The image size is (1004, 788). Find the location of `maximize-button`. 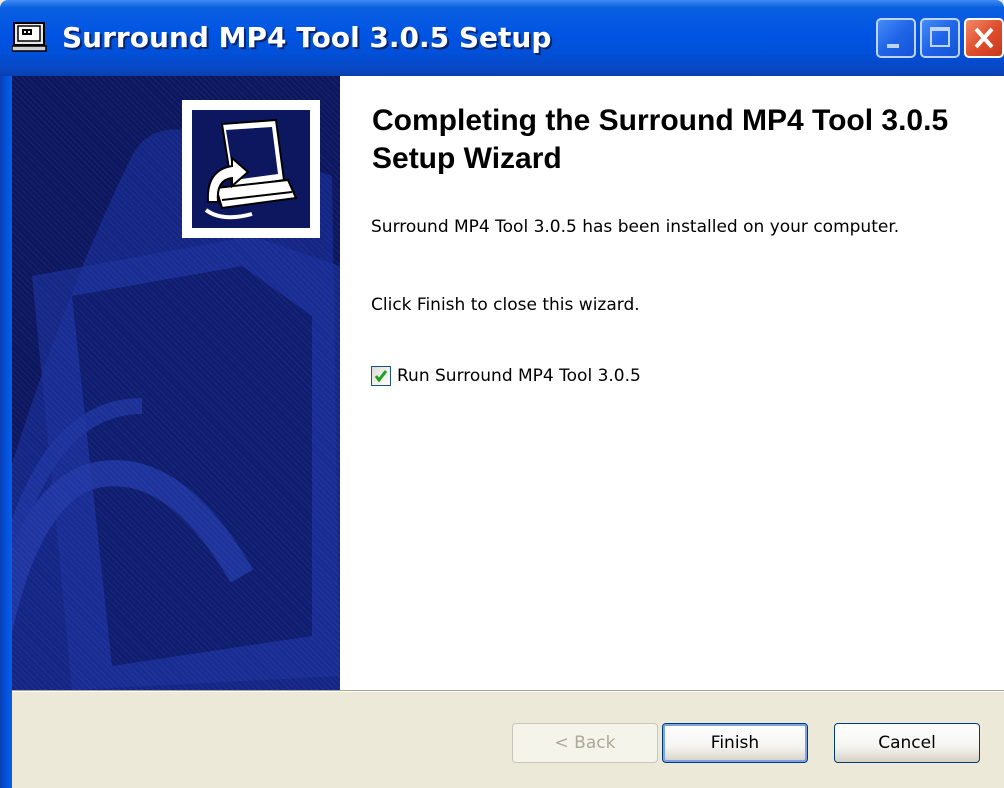

maximize-button is located at coordinates (940, 38).